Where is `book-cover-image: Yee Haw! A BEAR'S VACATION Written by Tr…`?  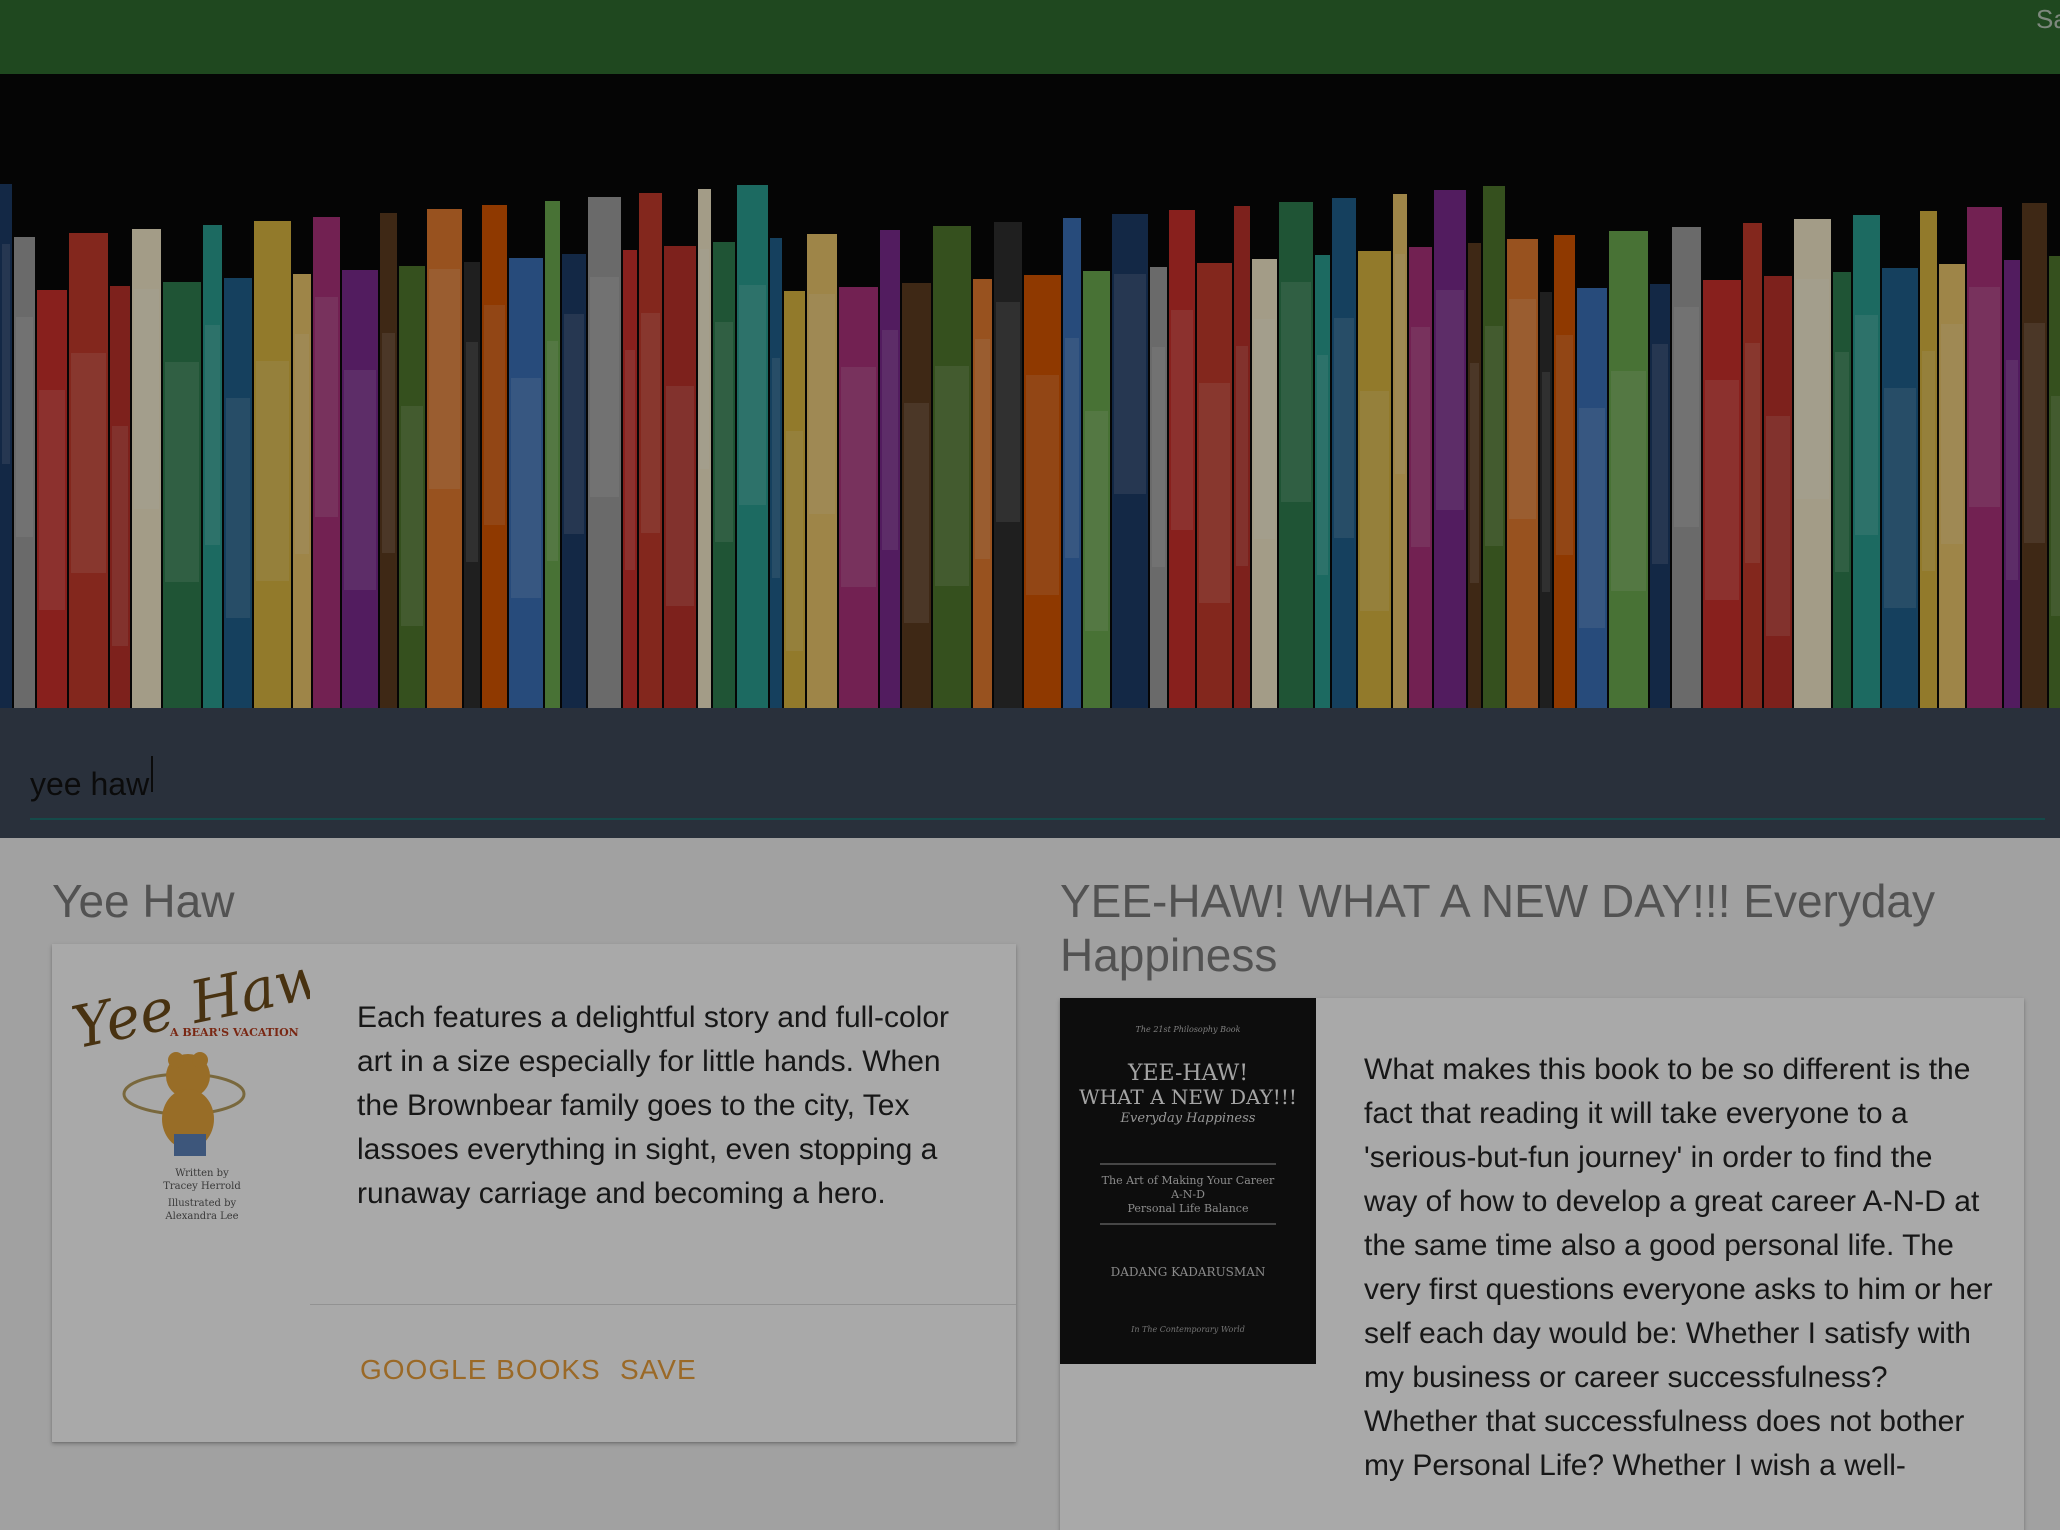
book-cover-image: Yee Haw! A BEAR'S VACATION Written by Tr… is located at coordinates (181, 1089).